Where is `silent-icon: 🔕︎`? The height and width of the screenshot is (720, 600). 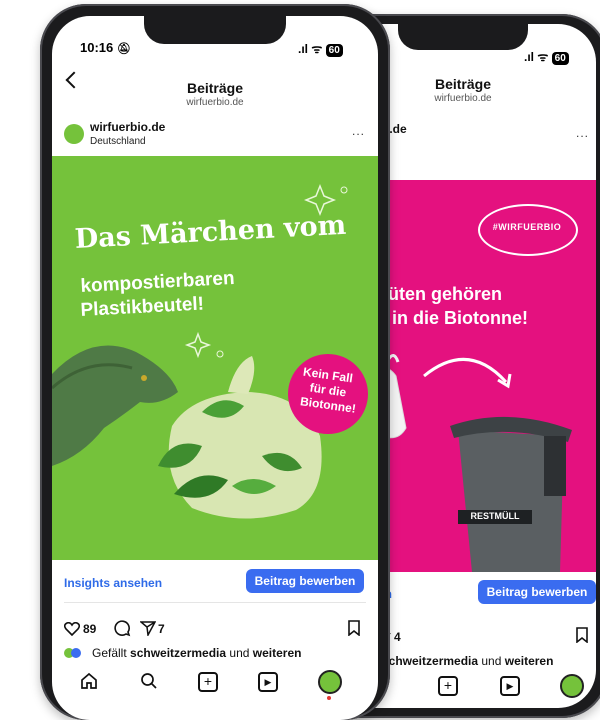
silent-icon: 🔕︎ is located at coordinates (123, 49).